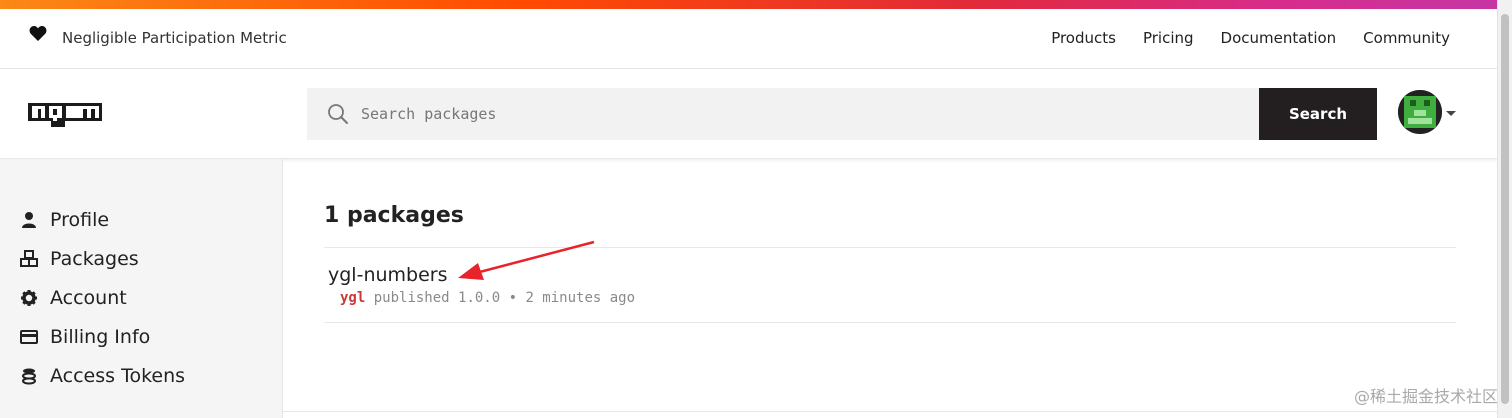 The width and height of the screenshot is (1512, 418). I want to click on heart-icon, so click(38, 33).